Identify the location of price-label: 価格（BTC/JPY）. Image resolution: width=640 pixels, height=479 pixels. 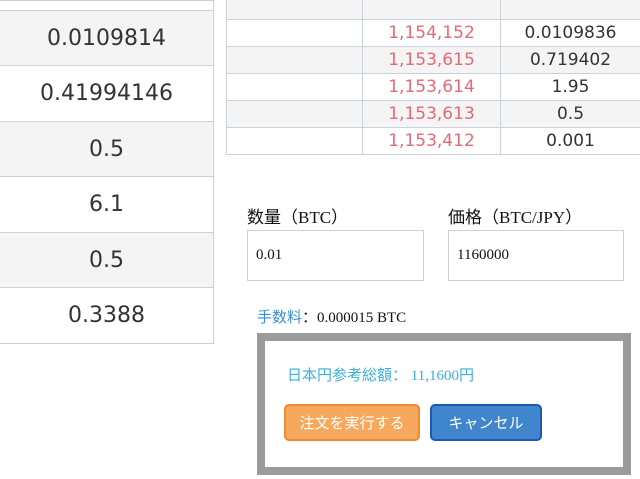
(515, 217).